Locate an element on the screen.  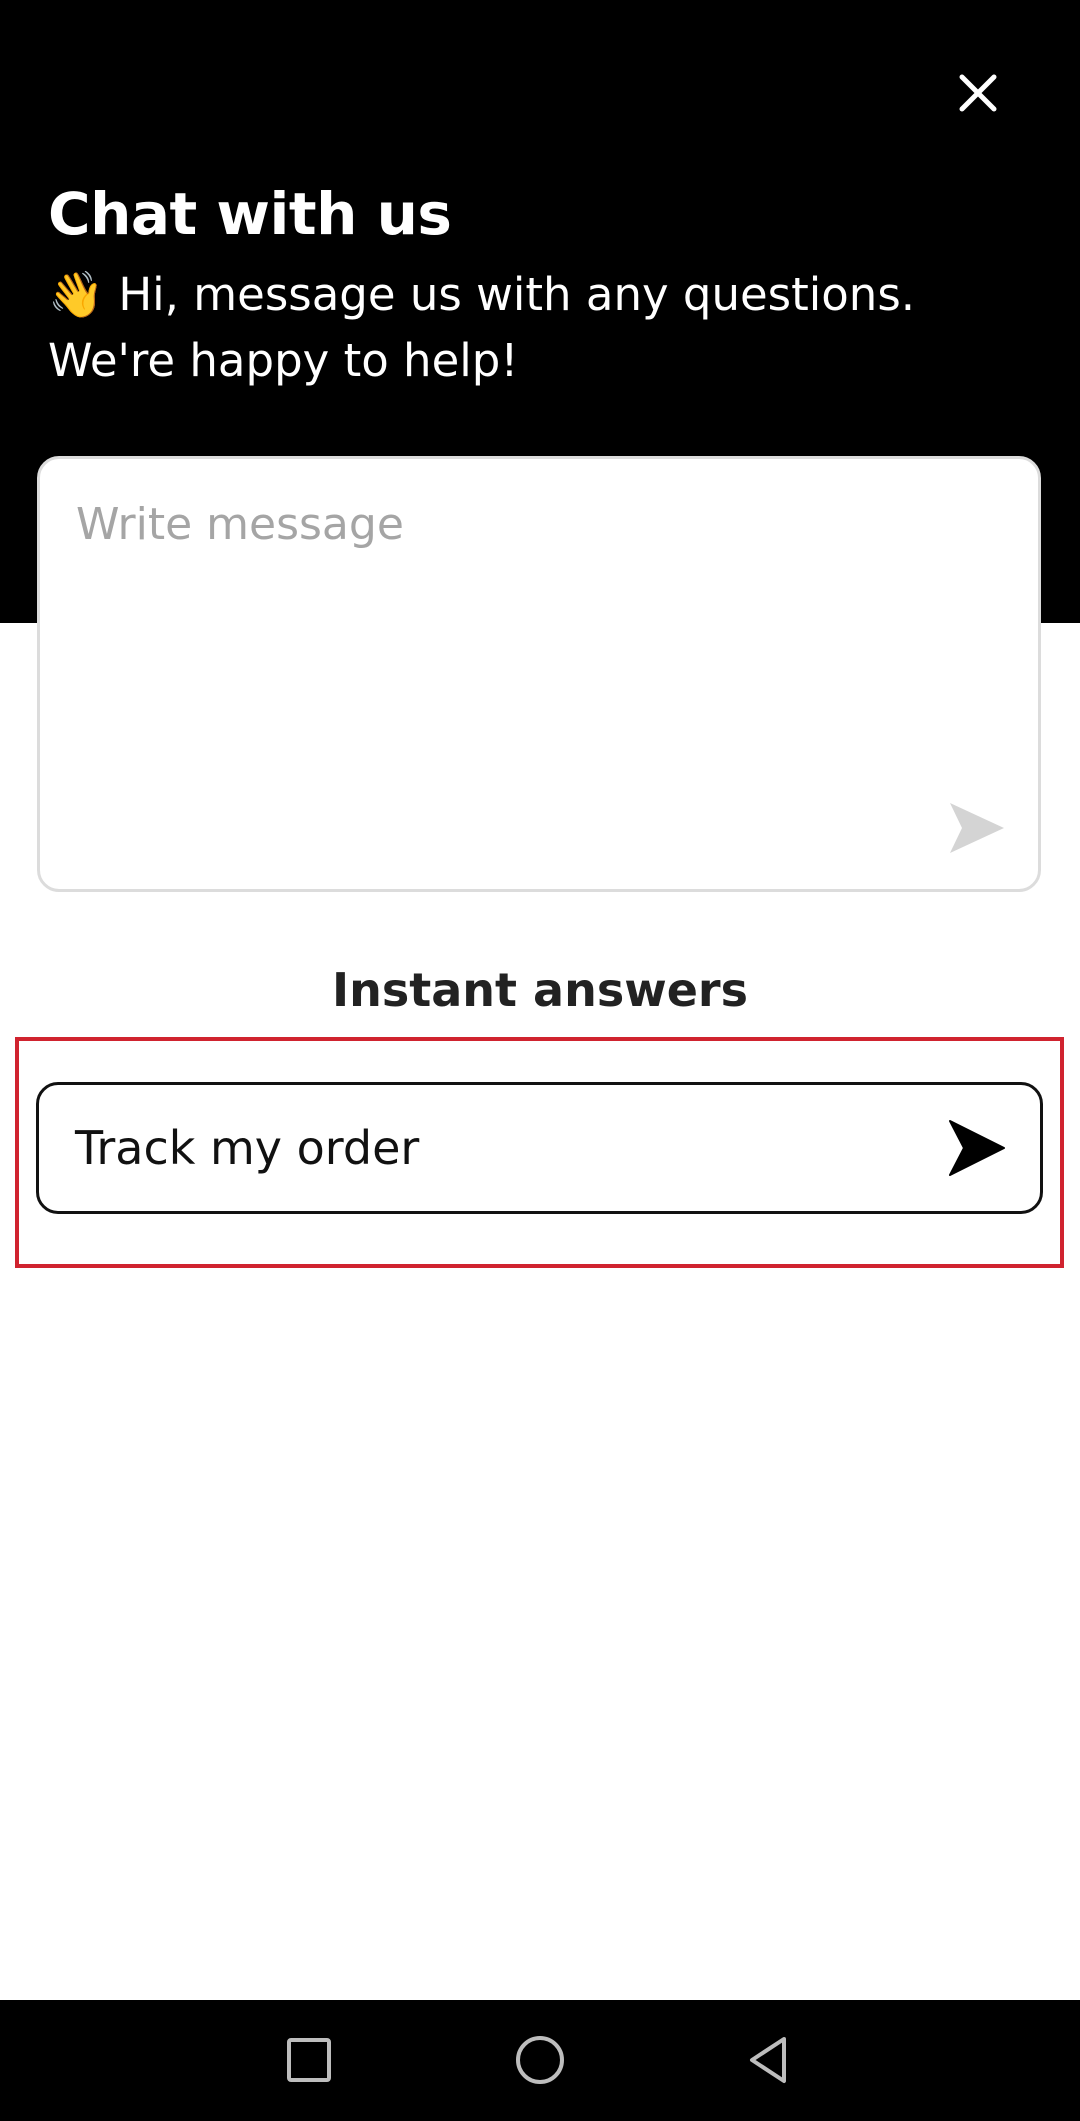
back-icon is located at coordinates (768, 2060).